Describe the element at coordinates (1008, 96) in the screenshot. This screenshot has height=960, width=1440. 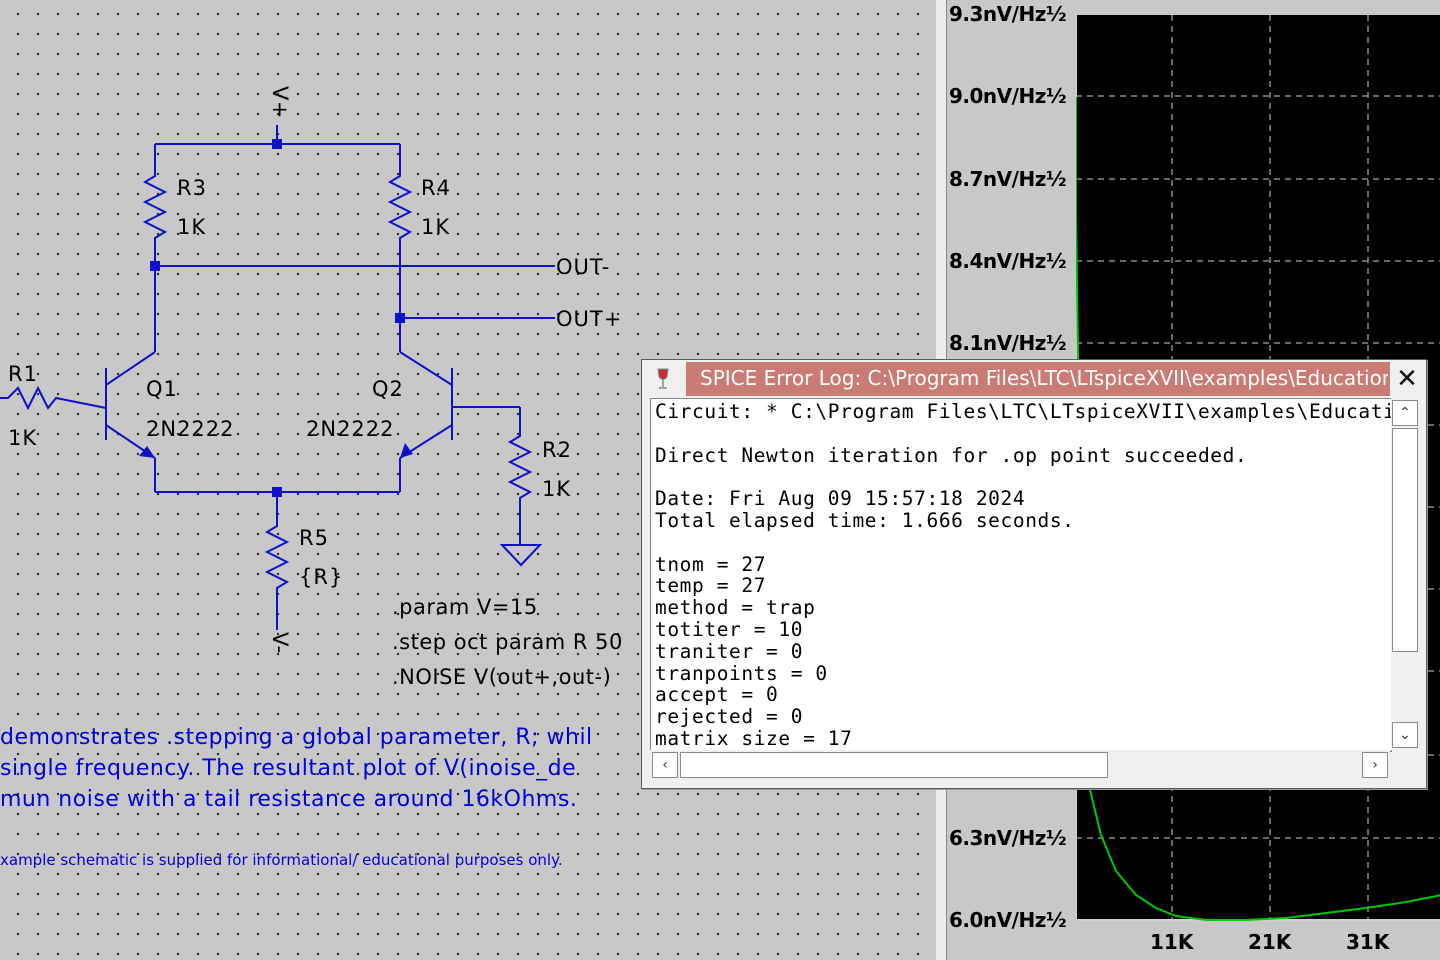
I see `y-tick-9.0: 9.0nV/Hz½` at that location.